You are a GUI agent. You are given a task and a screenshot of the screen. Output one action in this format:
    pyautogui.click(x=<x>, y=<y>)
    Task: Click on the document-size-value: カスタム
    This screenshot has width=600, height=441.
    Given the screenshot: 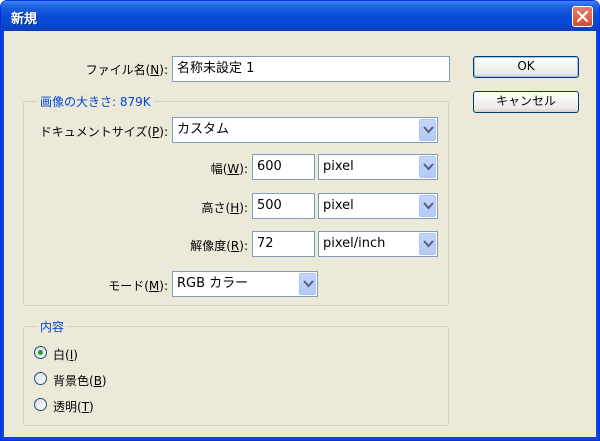 What is the action you would take?
    pyautogui.click(x=203, y=129)
    